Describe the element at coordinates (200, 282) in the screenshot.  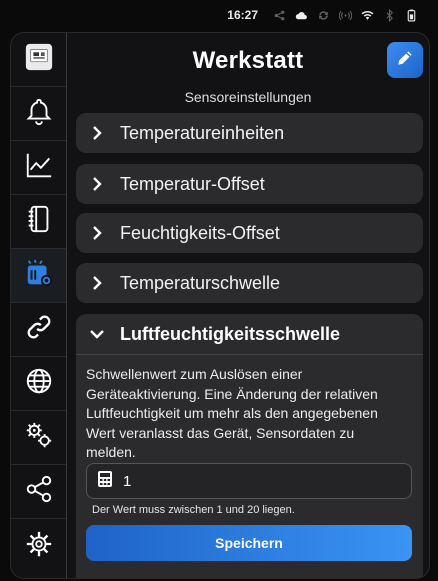
I see `section-label: Temperaturschwelle` at that location.